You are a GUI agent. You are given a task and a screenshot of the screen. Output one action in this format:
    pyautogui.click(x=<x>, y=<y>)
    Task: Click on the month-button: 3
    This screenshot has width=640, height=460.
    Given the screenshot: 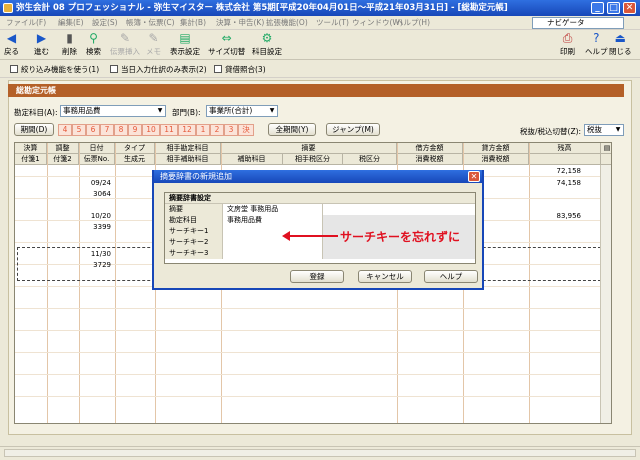 What is the action you would take?
    pyautogui.click(x=231, y=130)
    